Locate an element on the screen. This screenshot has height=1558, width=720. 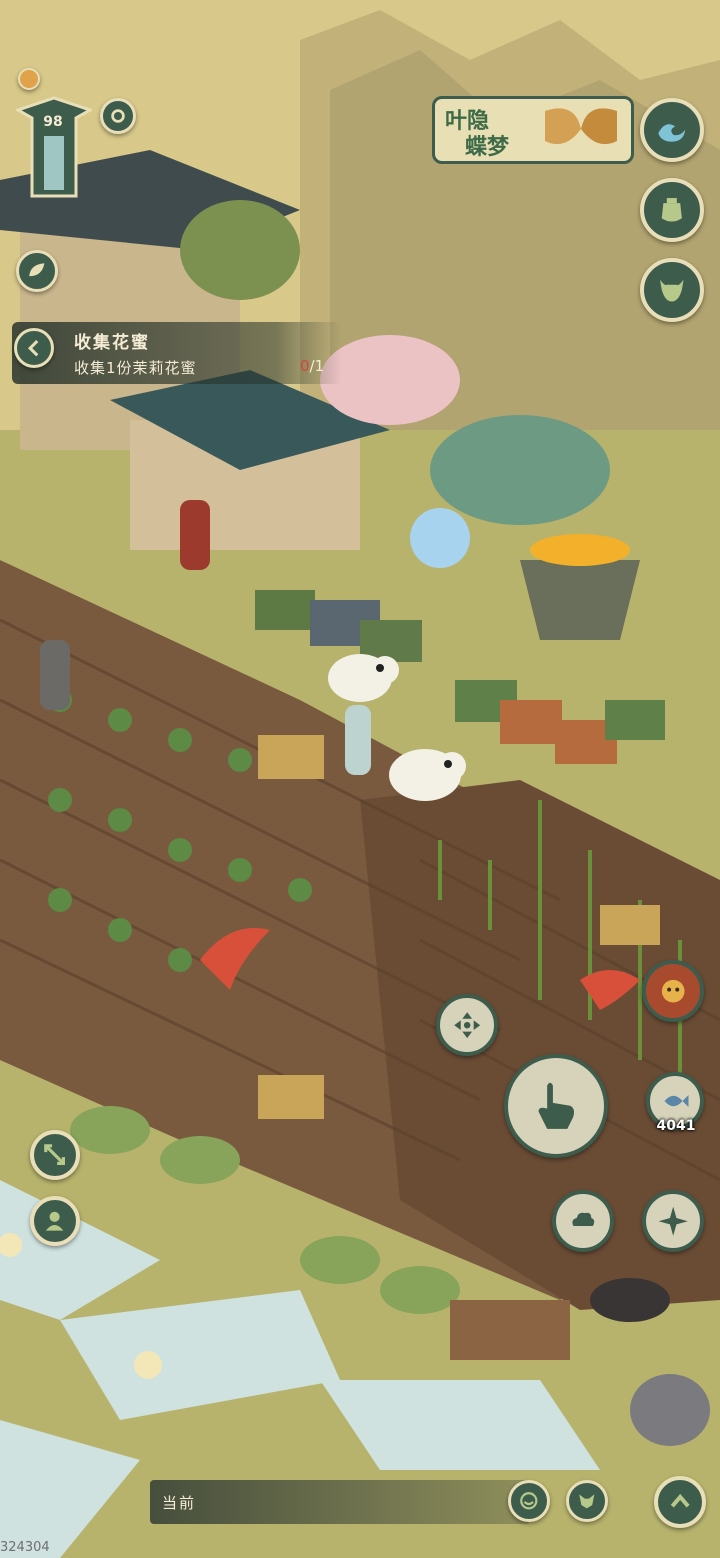
quest-progress: 0/1 is located at coordinates (312, 366).